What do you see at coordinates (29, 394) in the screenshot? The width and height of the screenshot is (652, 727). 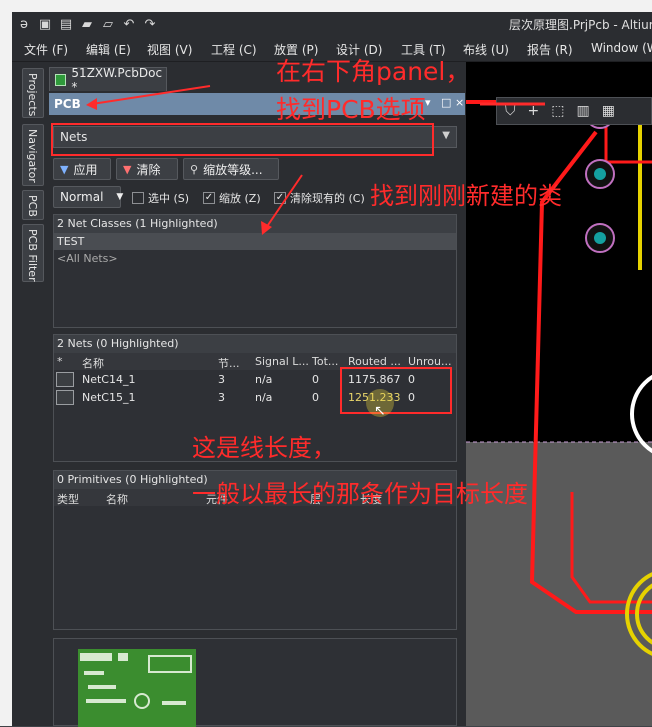 I see `side-panel-tabs: Projects Navigator PCB PCB Filter` at bounding box center [29, 394].